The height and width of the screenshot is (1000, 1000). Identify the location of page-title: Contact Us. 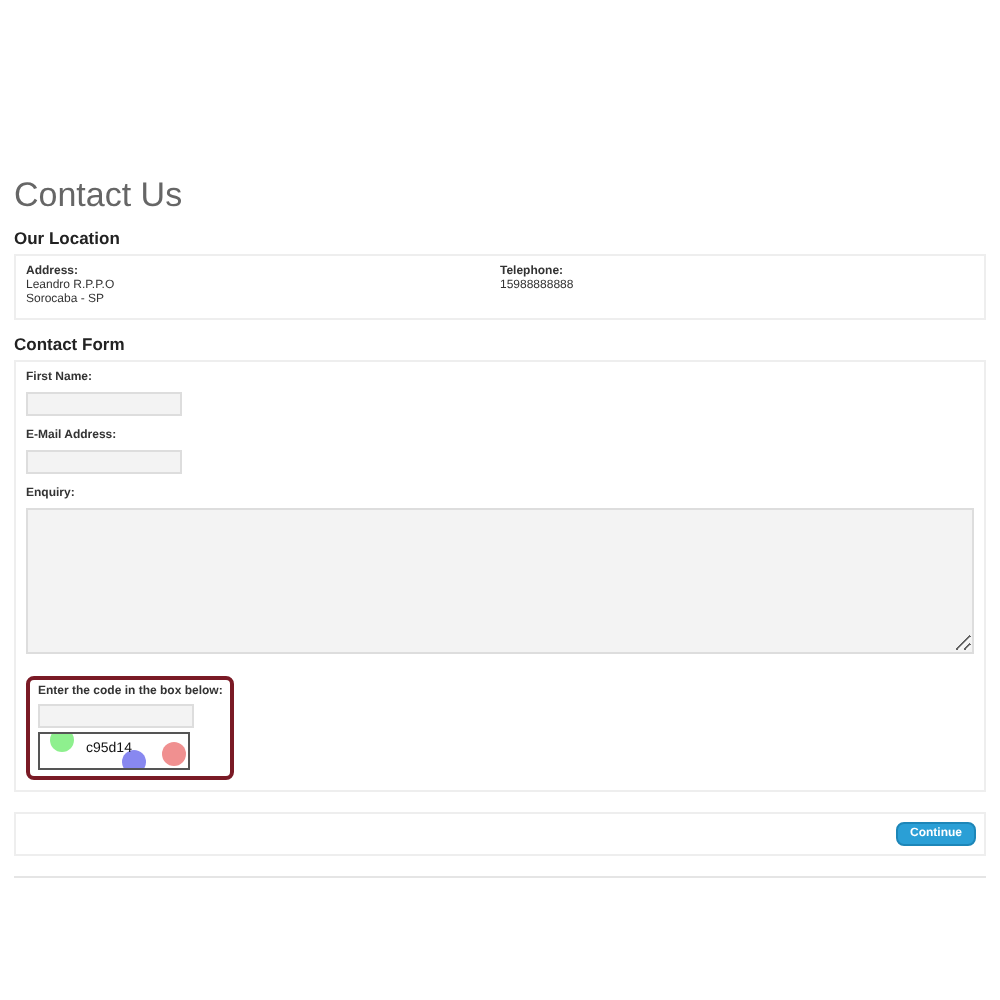
(99, 196).